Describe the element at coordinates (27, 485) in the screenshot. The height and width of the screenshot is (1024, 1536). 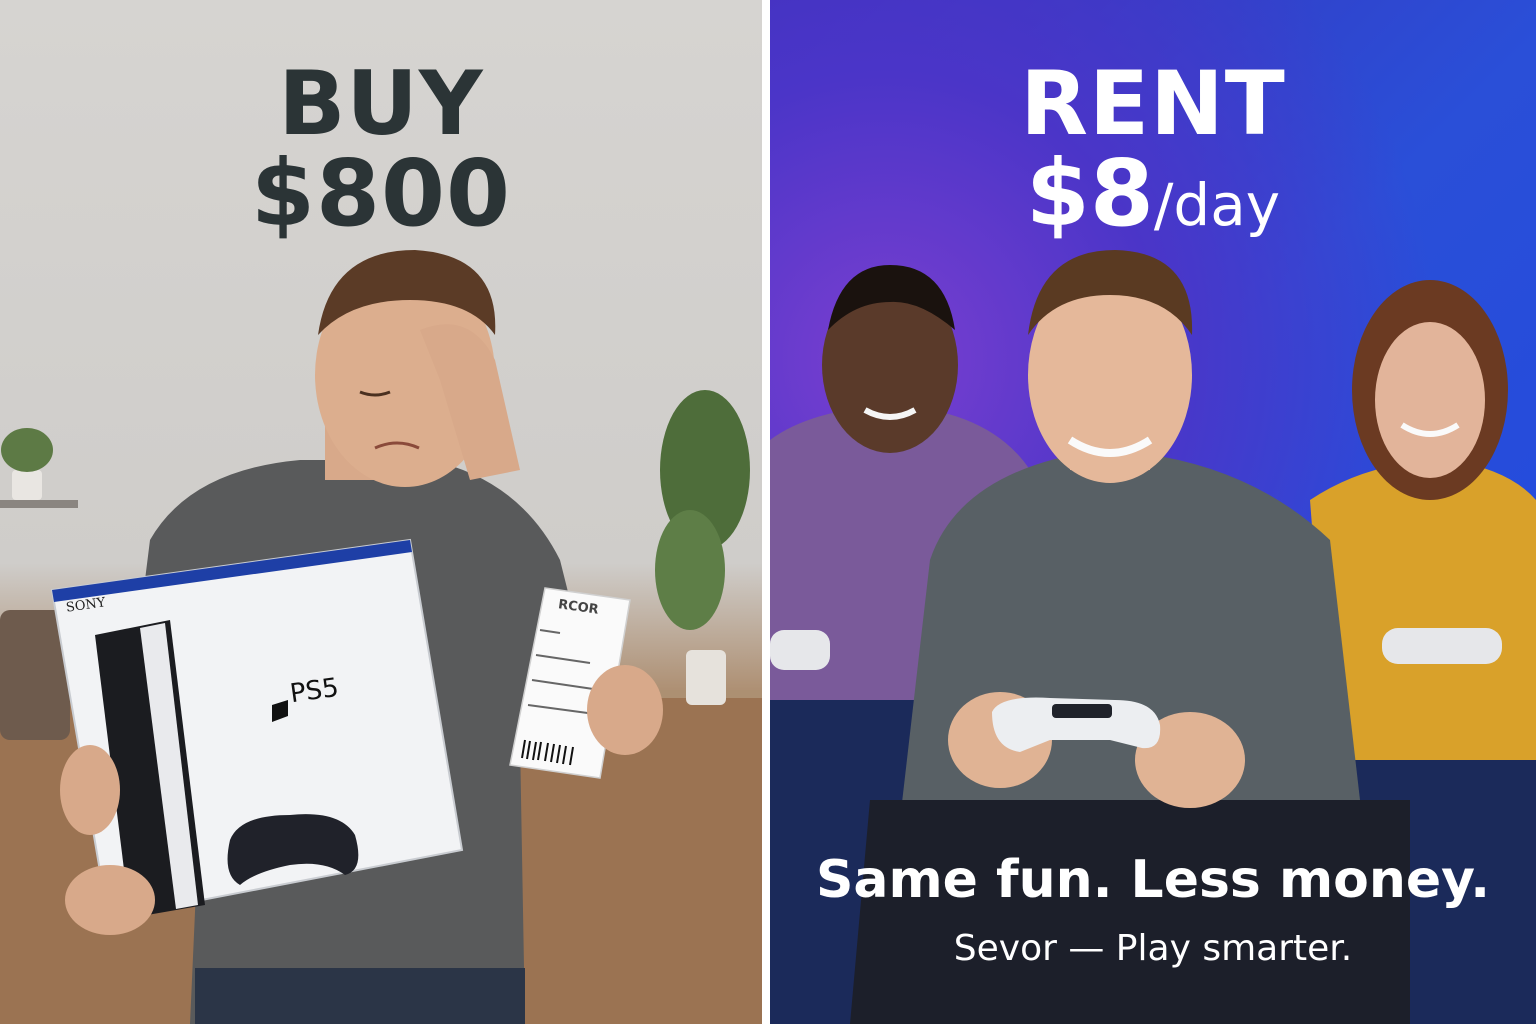
I see `pot-icon` at that location.